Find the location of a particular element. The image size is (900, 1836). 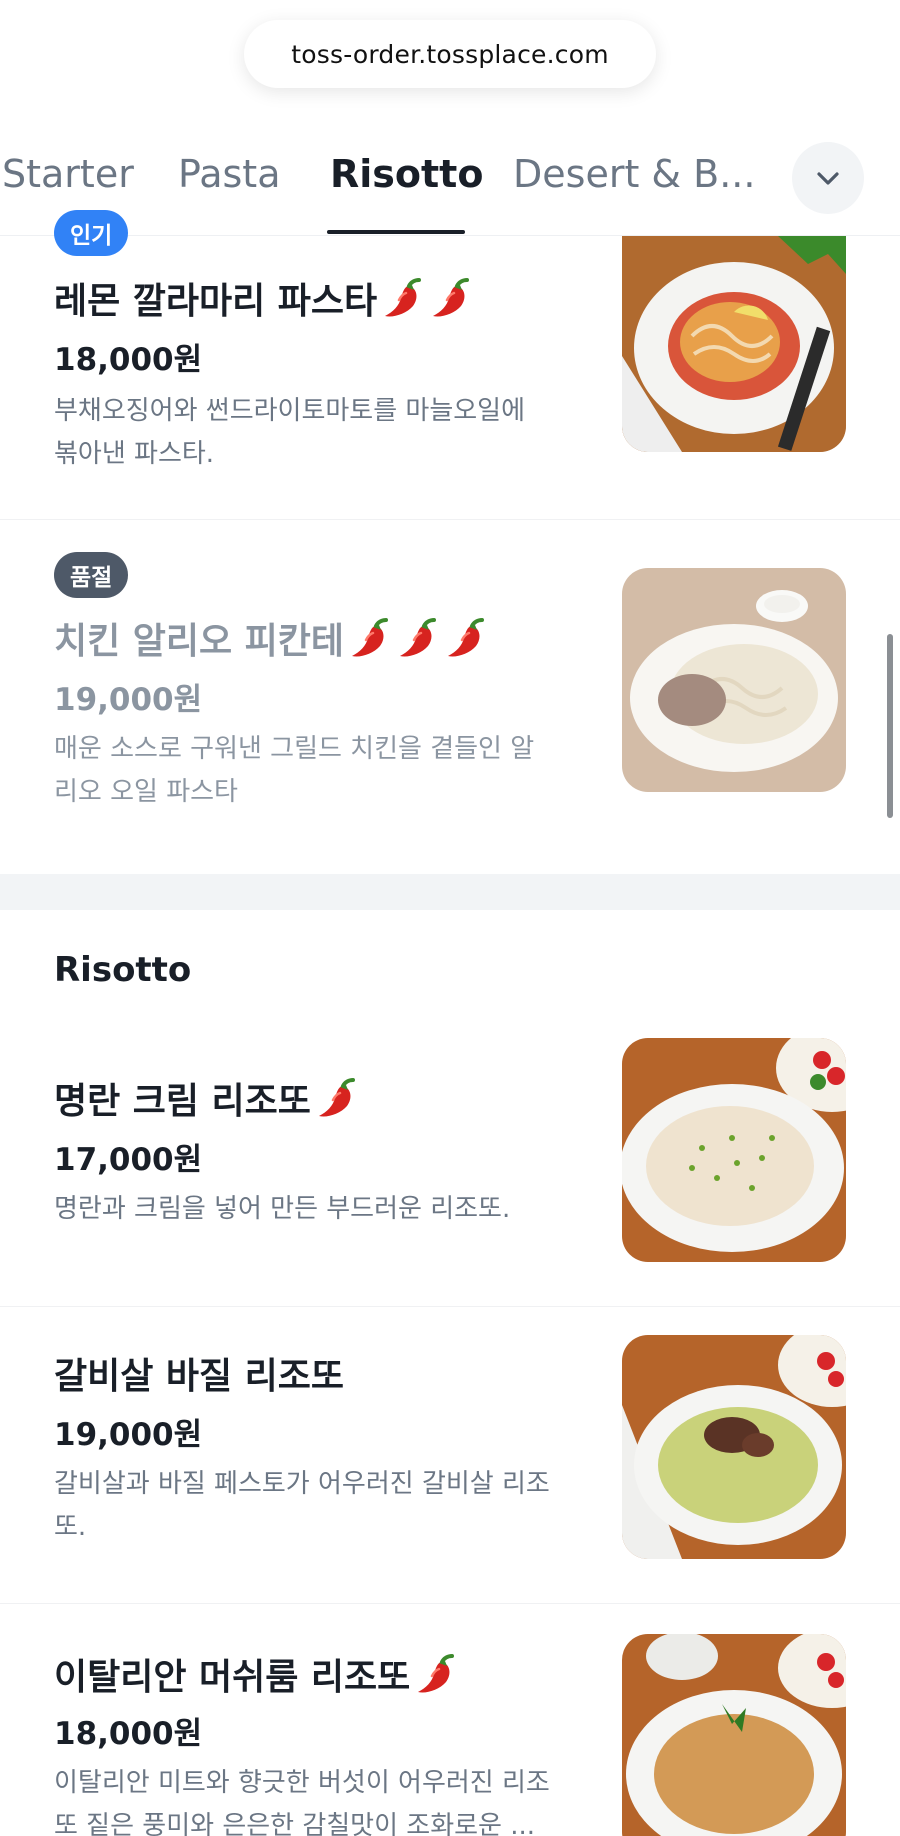

item-name: 명란 크림 리조또 is located at coordinates (206, 1101).